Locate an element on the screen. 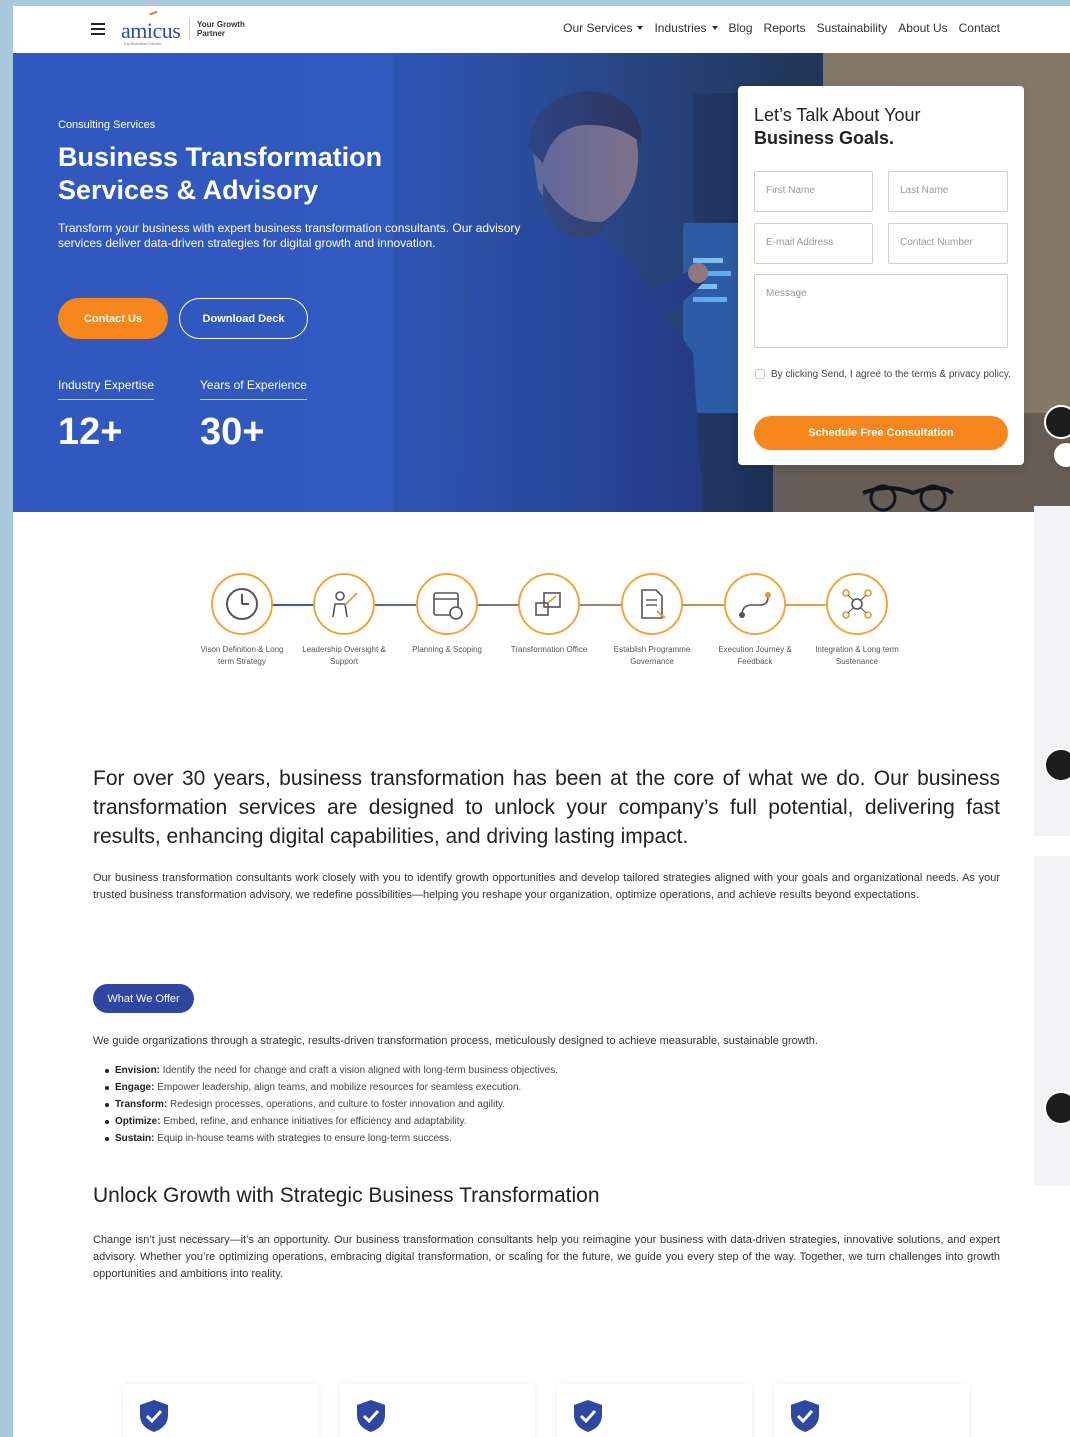 This screenshot has height=1437, width=1070. download-deck-button: Download Deck is located at coordinates (243, 318).